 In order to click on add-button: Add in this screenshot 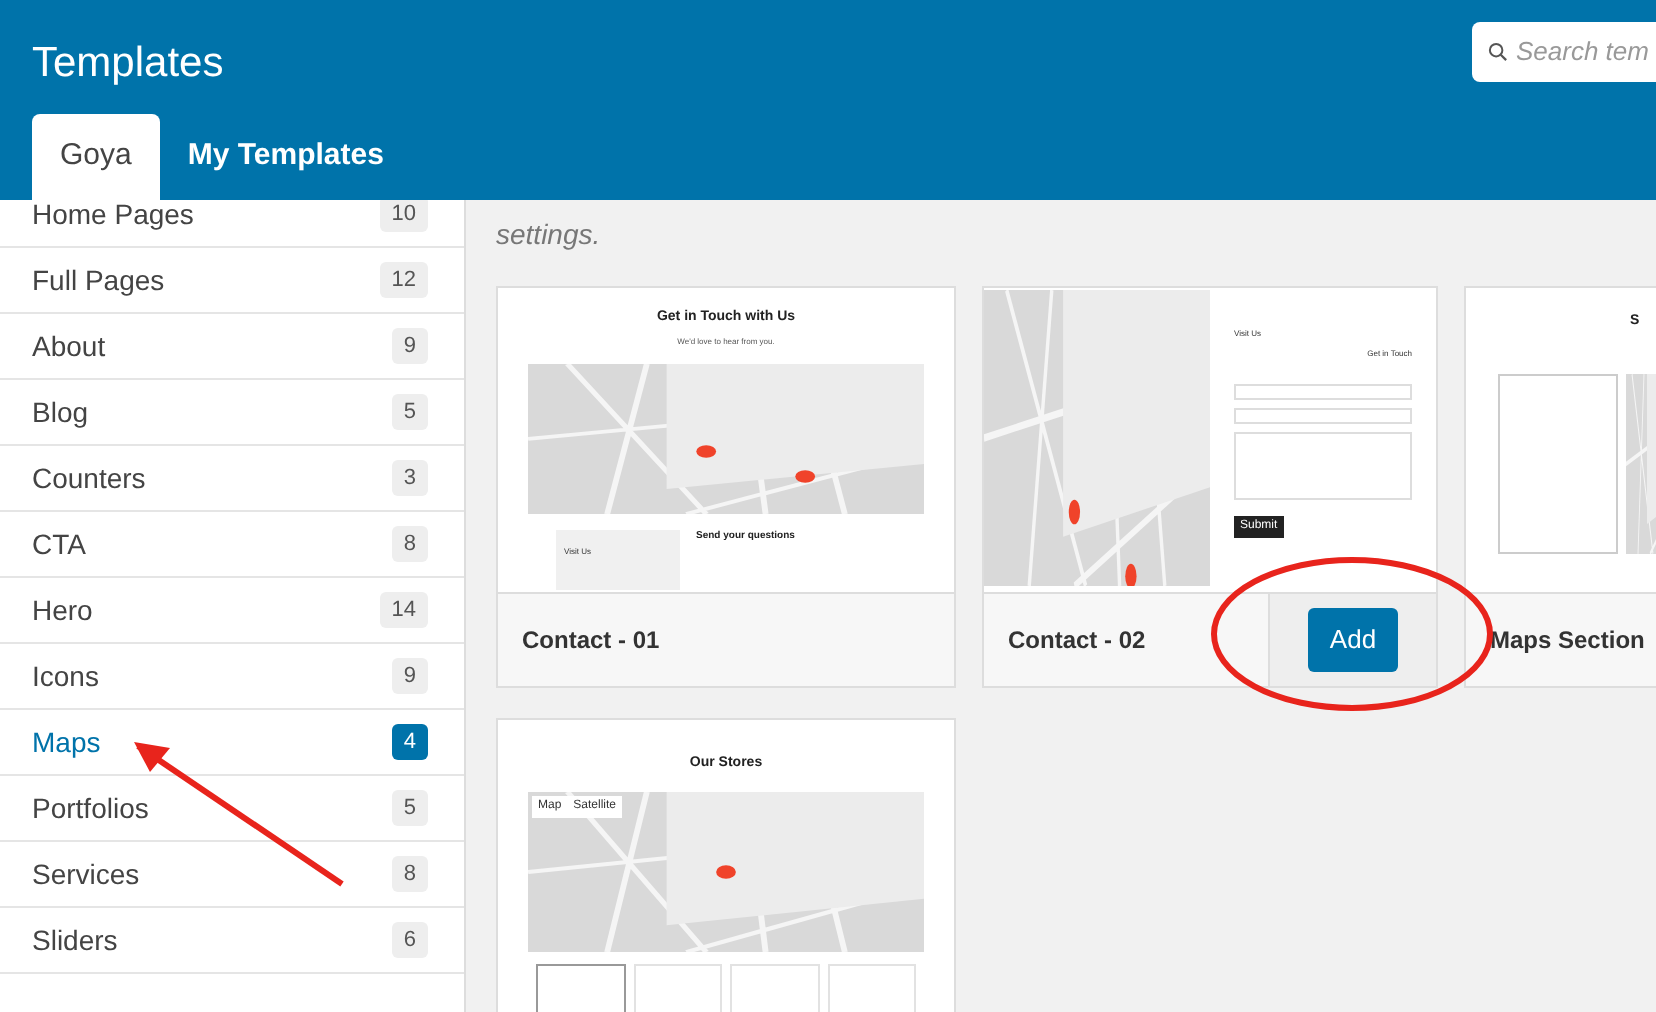, I will do `click(1353, 640)`.